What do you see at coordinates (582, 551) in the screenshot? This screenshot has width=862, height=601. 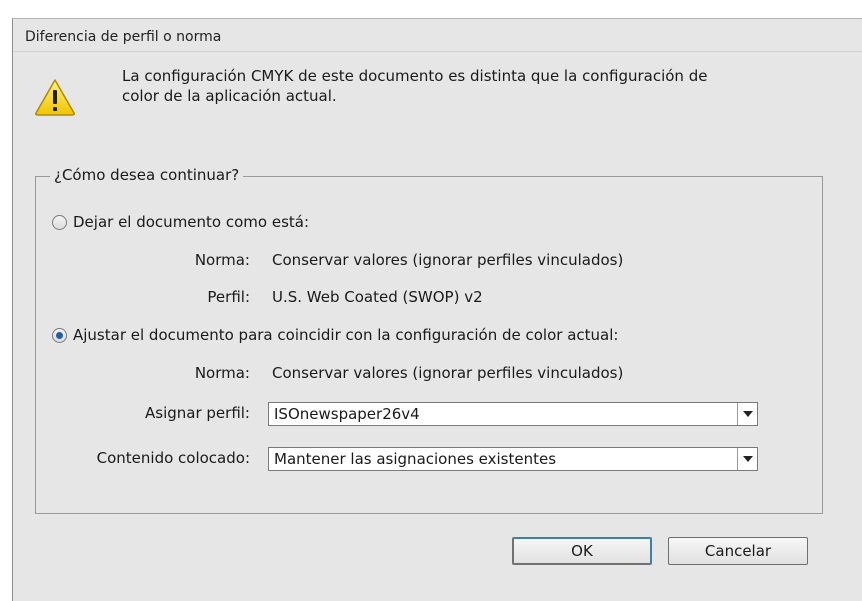 I see `ok-button: OK` at bounding box center [582, 551].